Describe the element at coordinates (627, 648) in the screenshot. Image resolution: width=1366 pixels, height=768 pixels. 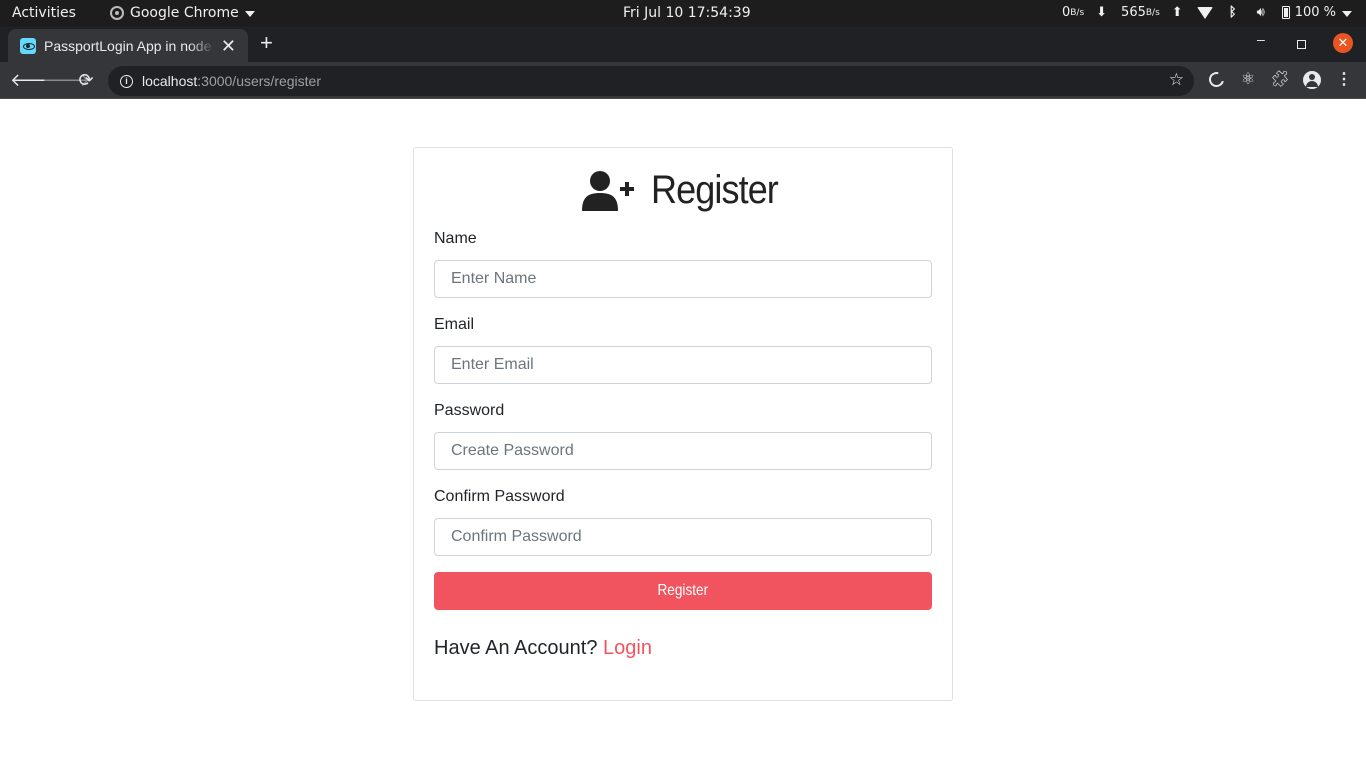
I see `login-link: Login` at that location.